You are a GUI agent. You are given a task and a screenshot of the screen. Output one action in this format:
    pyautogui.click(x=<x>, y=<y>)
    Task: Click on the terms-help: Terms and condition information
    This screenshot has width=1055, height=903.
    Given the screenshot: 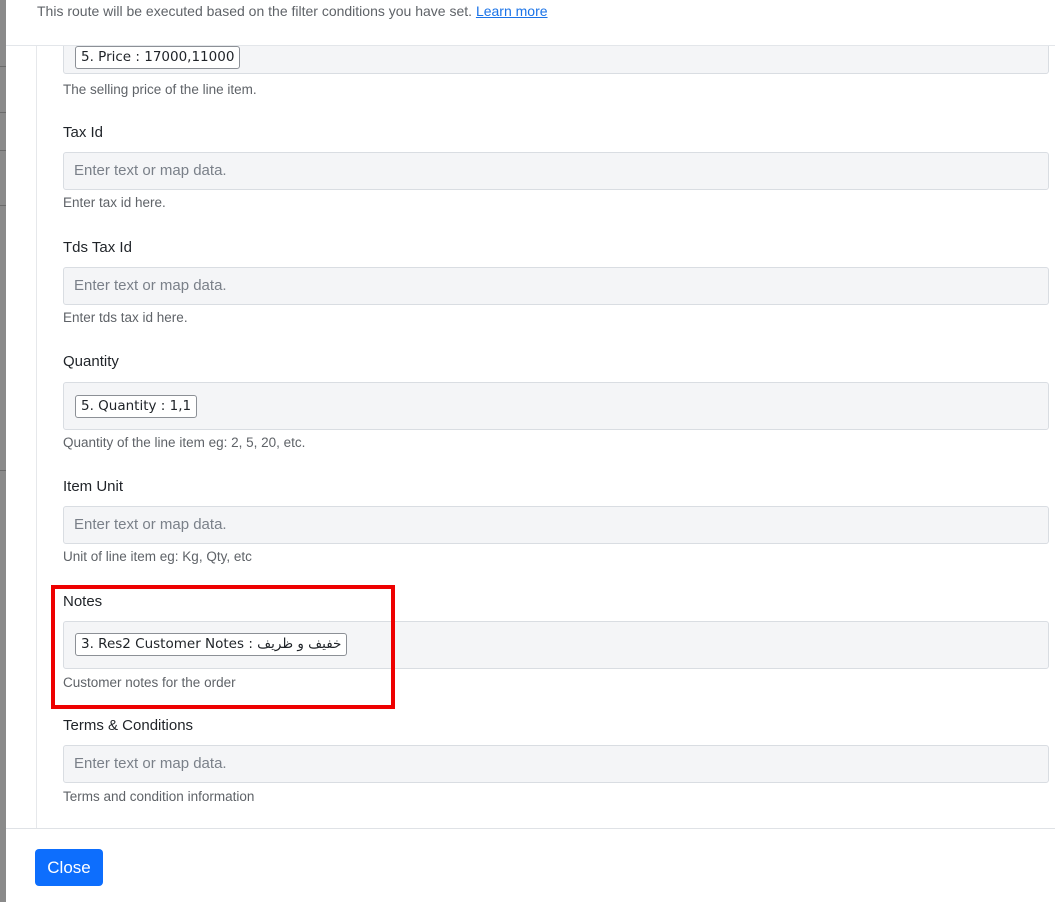 What is the action you would take?
    pyautogui.click(x=159, y=796)
    